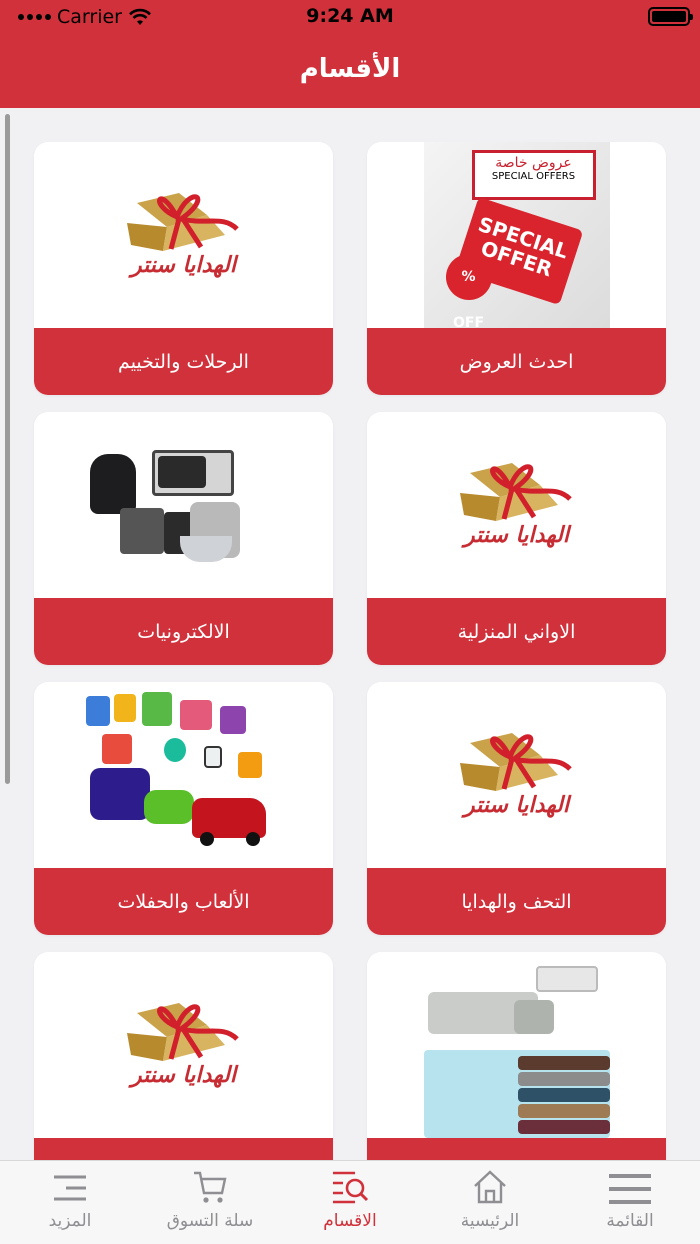  Describe the element at coordinates (350, 1221) in the screenshot. I see `tab-label: الاقسام` at that location.